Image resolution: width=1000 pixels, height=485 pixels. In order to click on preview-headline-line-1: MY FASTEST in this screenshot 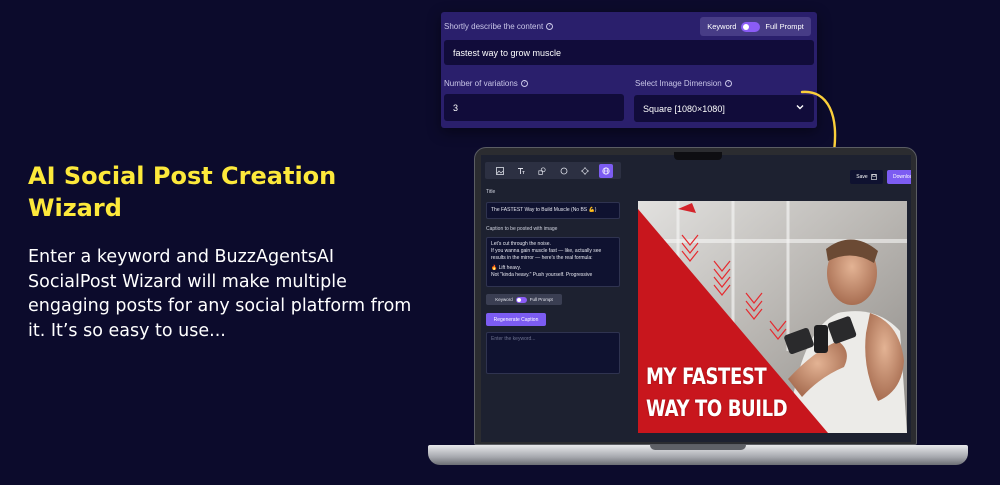, I will do `click(706, 377)`.